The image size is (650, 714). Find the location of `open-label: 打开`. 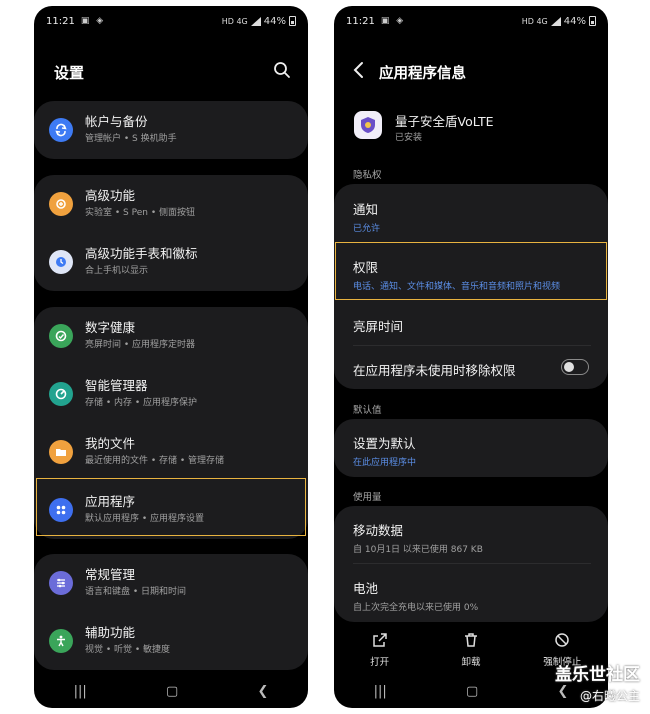

open-label: 打开 is located at coordinates (380, 662).